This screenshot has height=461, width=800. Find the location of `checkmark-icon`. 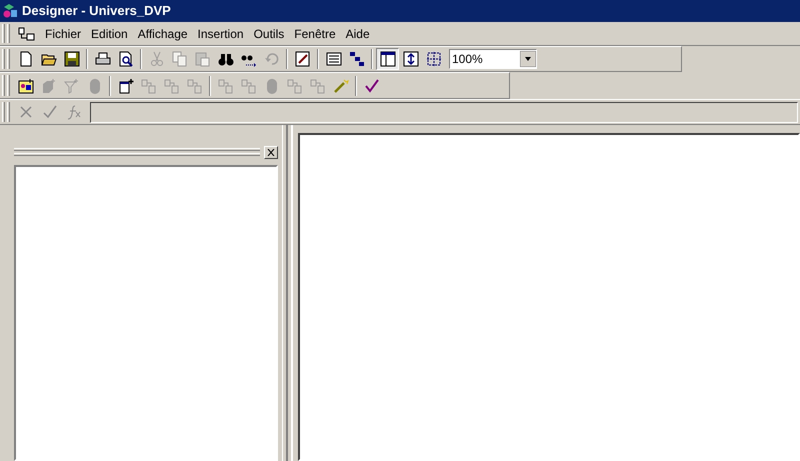

checkmark-icon is located at coordinates (50, 112).